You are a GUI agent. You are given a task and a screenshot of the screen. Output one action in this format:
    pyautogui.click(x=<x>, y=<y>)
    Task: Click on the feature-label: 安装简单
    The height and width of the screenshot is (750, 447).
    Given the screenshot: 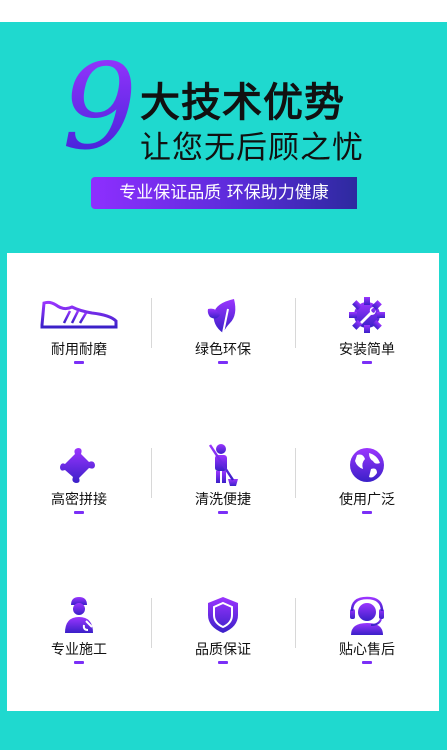 What is the action you would take?
    pyautogui.click(x=367, y=350)
    